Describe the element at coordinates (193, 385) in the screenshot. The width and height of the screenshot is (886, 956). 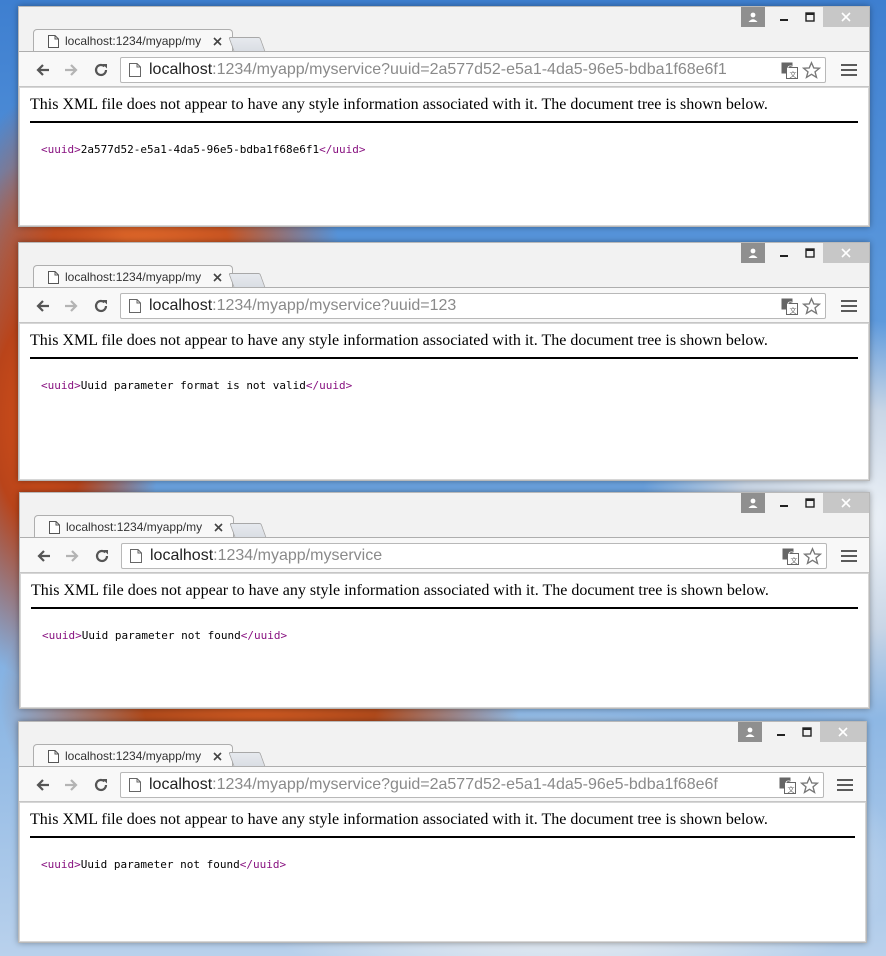
I see `xml-value: Uuid parameter format is not valid` at that location.